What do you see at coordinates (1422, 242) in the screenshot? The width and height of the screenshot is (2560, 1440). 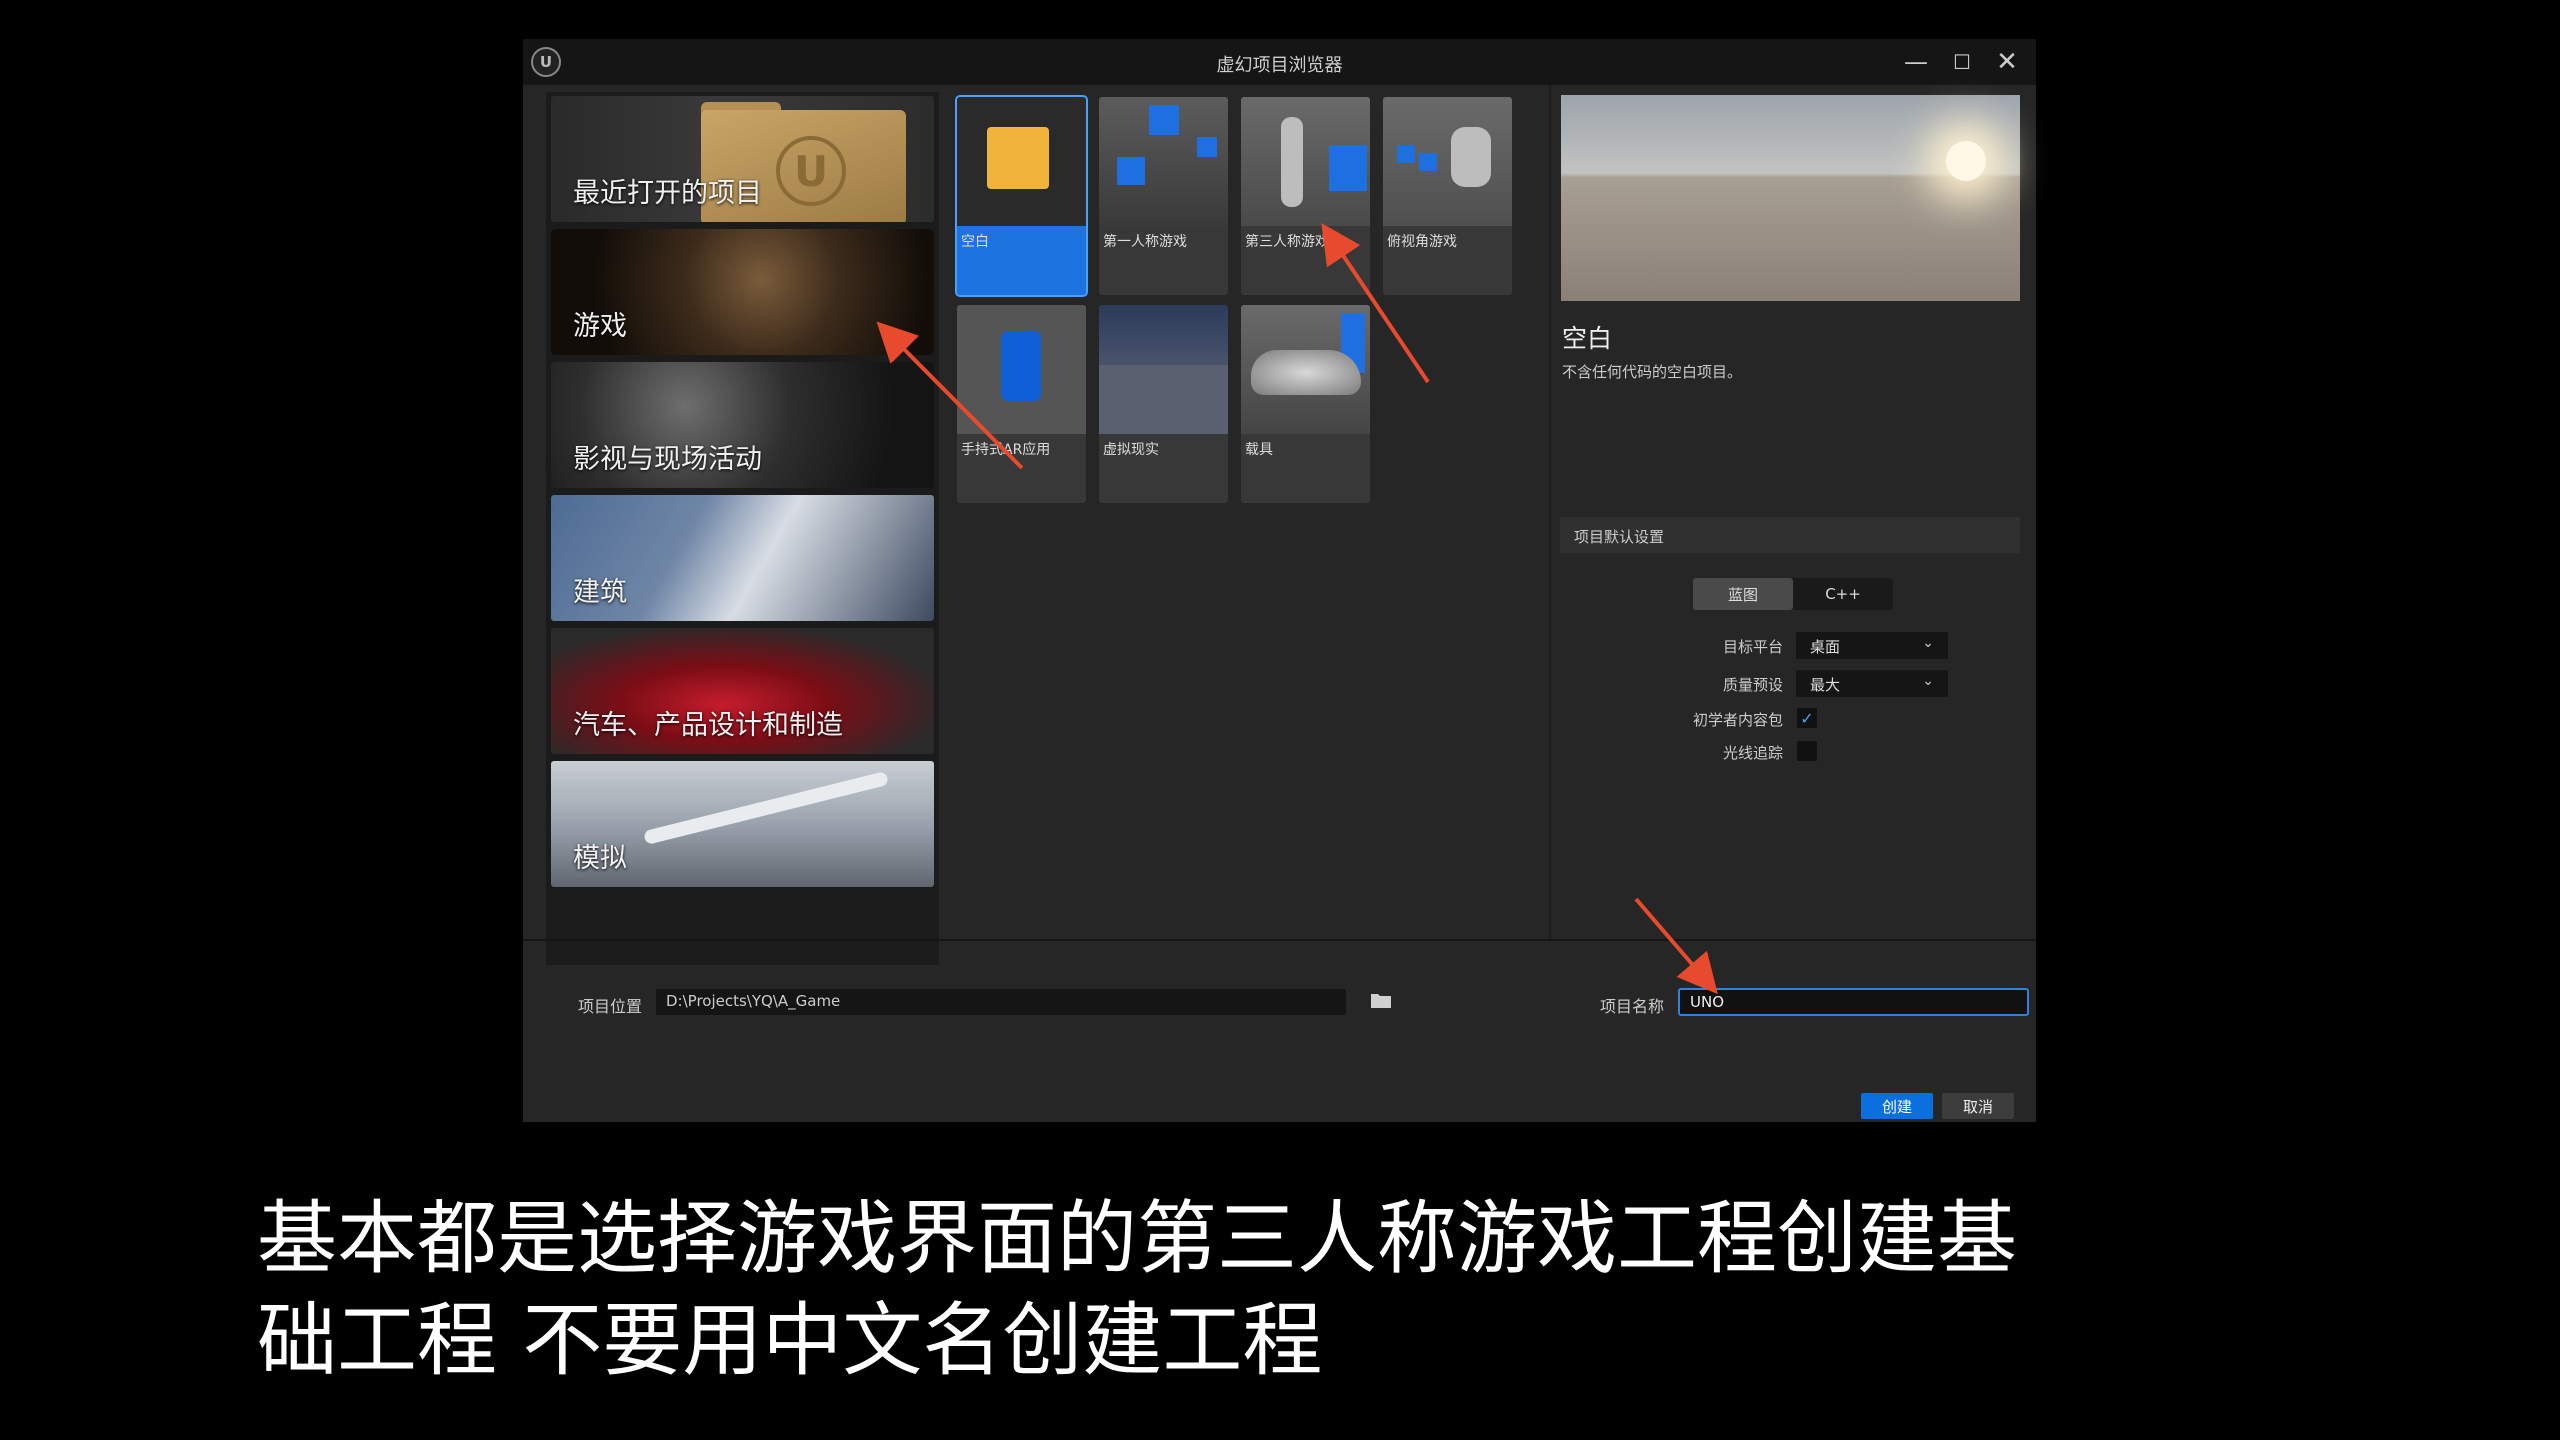 I see `template-label: 俯视角游戏` at bounding box center [1422, 242].